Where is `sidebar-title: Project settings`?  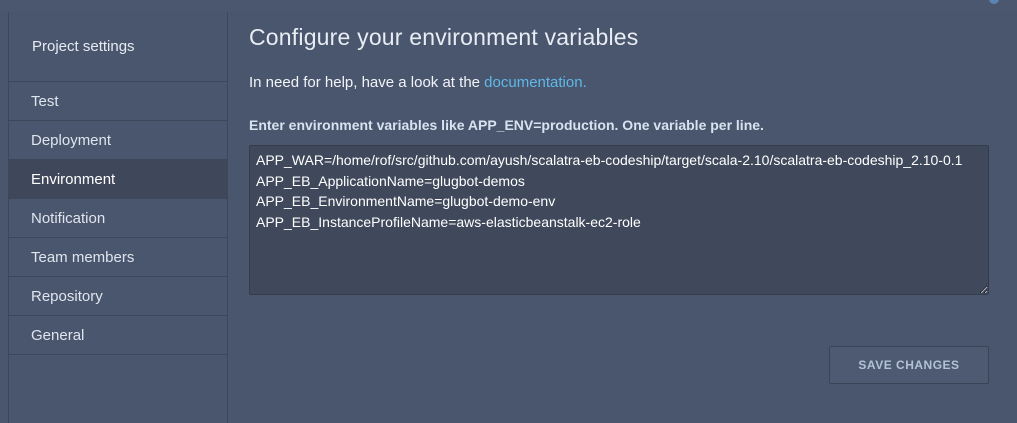
sidebar-title: Project settings is located at coordinates (118, 47).